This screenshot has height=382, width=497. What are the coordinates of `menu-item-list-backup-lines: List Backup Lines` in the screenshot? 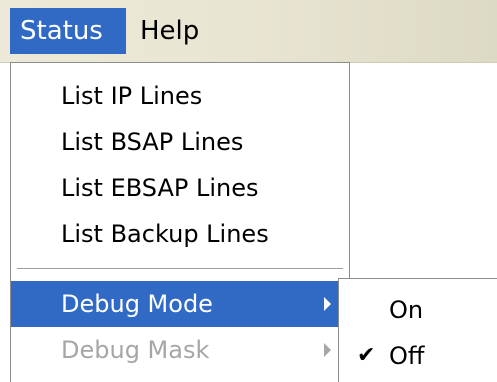 It's located at (180, 234).